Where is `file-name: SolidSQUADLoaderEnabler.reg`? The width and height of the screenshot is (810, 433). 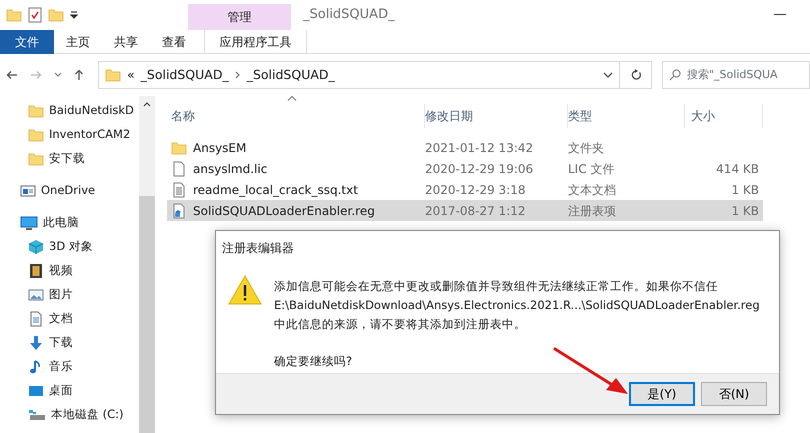 file-name: SolidSQUADLoaderEnabler.reg is located at coordinates (284, 211).